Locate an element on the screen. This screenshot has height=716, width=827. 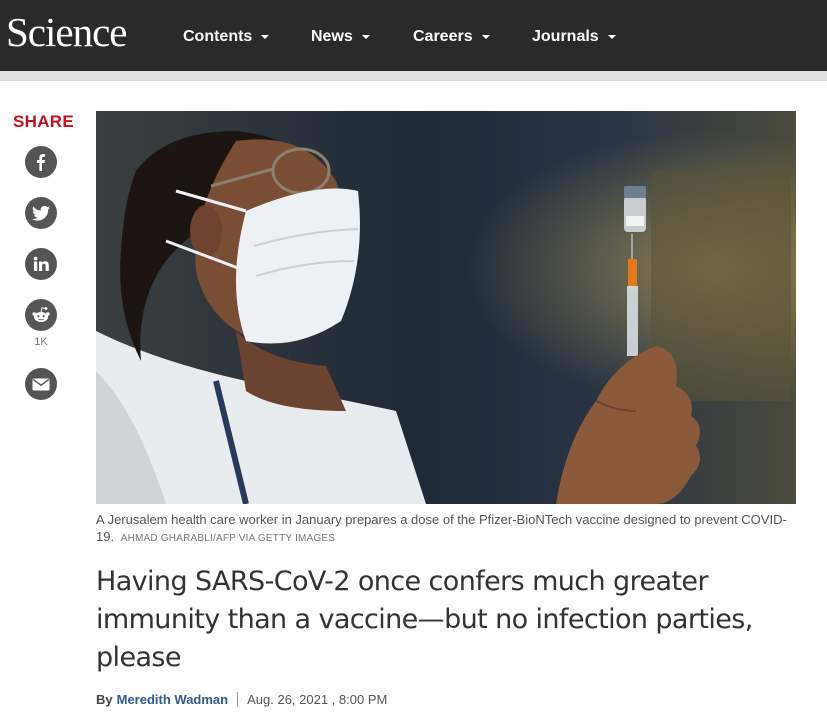
twitter-icon is located at coordinates (41, 213).